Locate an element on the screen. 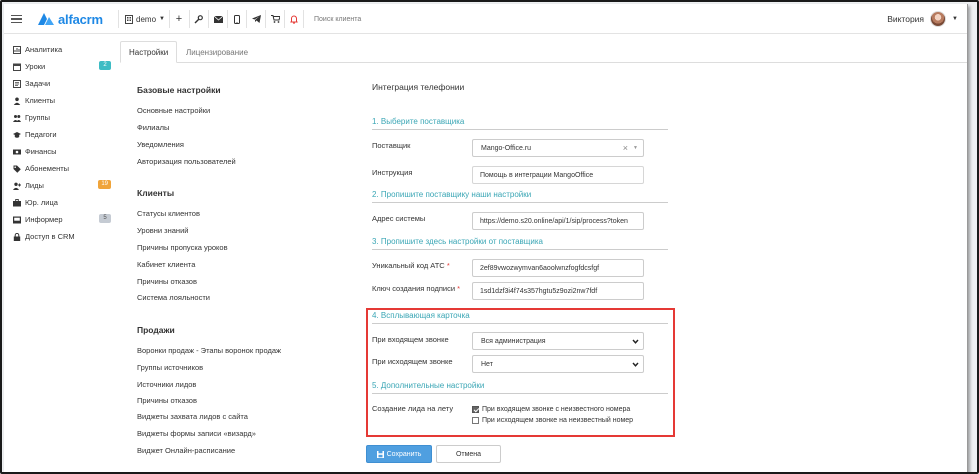  menu-link-sales-funnels: Воронки продаж - Этапы воронок продаж is located at coordinates (209, 350).